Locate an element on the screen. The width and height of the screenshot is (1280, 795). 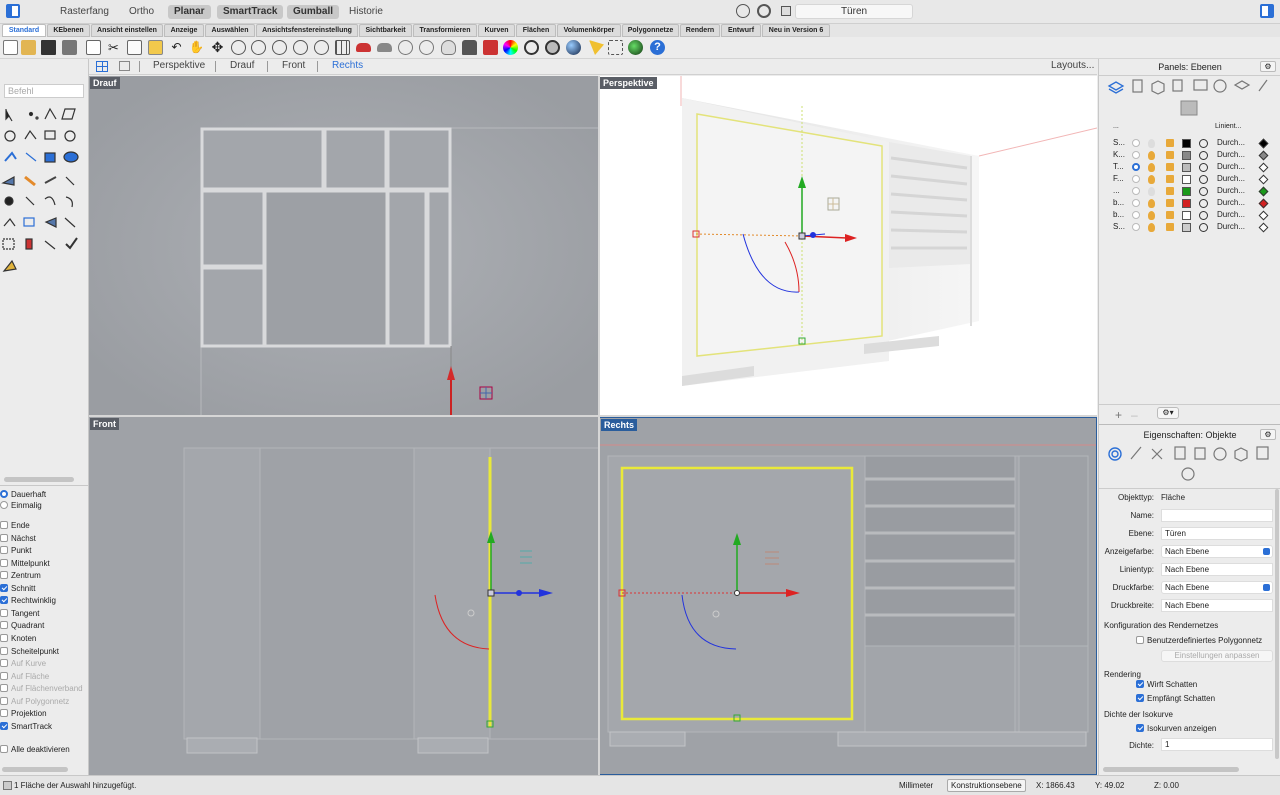
tab-flaechen: Flächen is located at coordinates (536, 30).